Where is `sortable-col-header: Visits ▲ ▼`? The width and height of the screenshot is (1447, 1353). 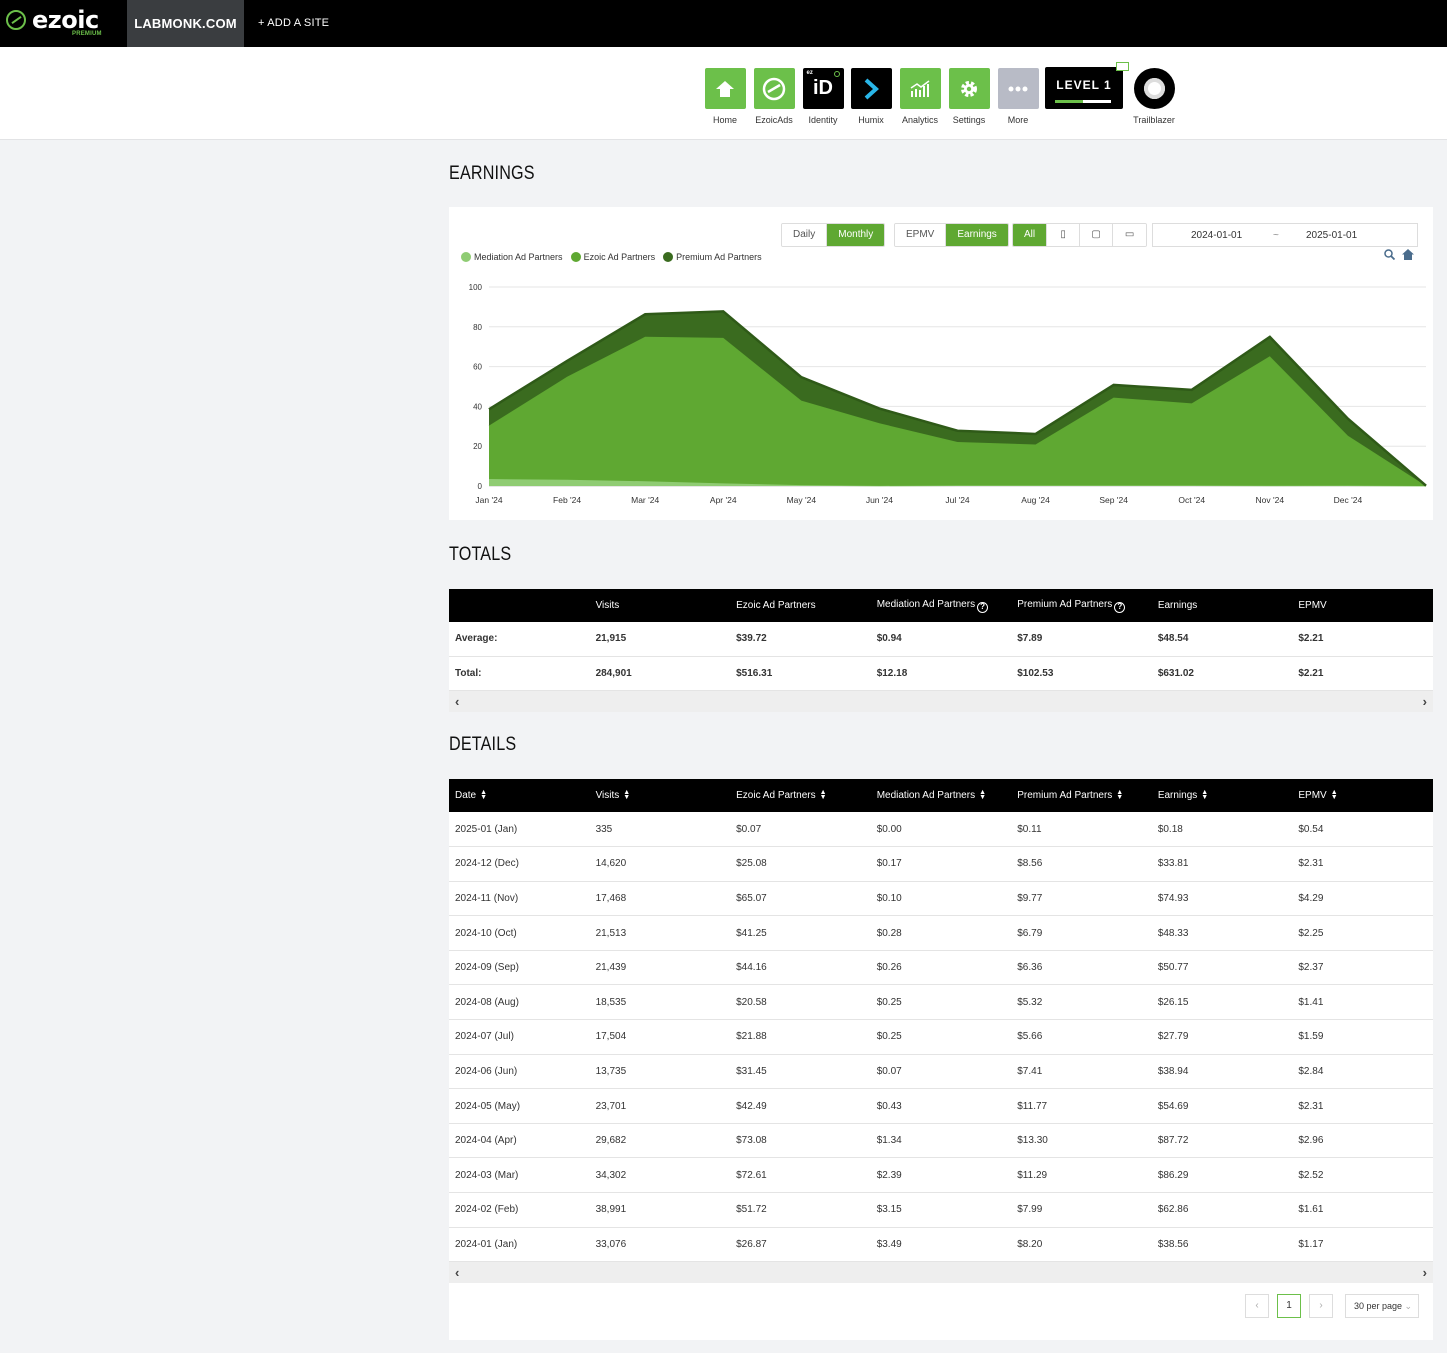 sortable-col-header: Visits ▲ ▼ is located at coordinates (660, 795).